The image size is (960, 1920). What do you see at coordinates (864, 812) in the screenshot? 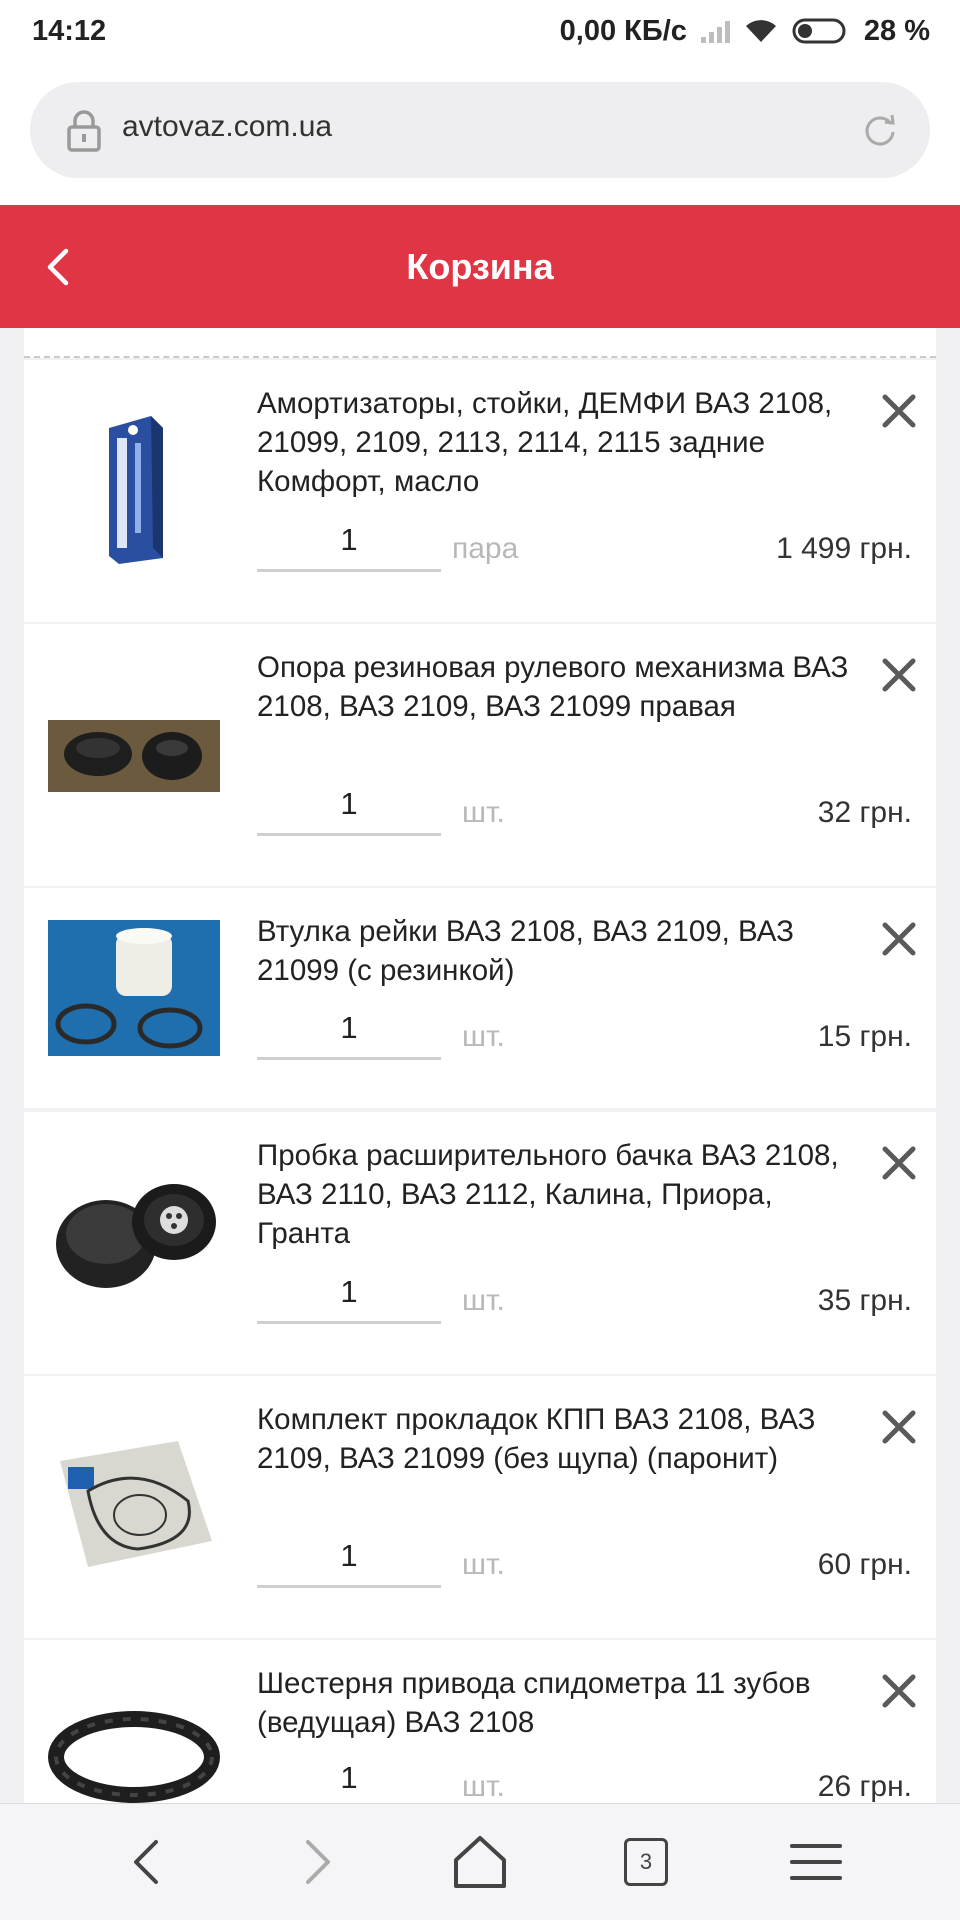
I see `item-price: 32 грн.` at bounding box center [864, 812].